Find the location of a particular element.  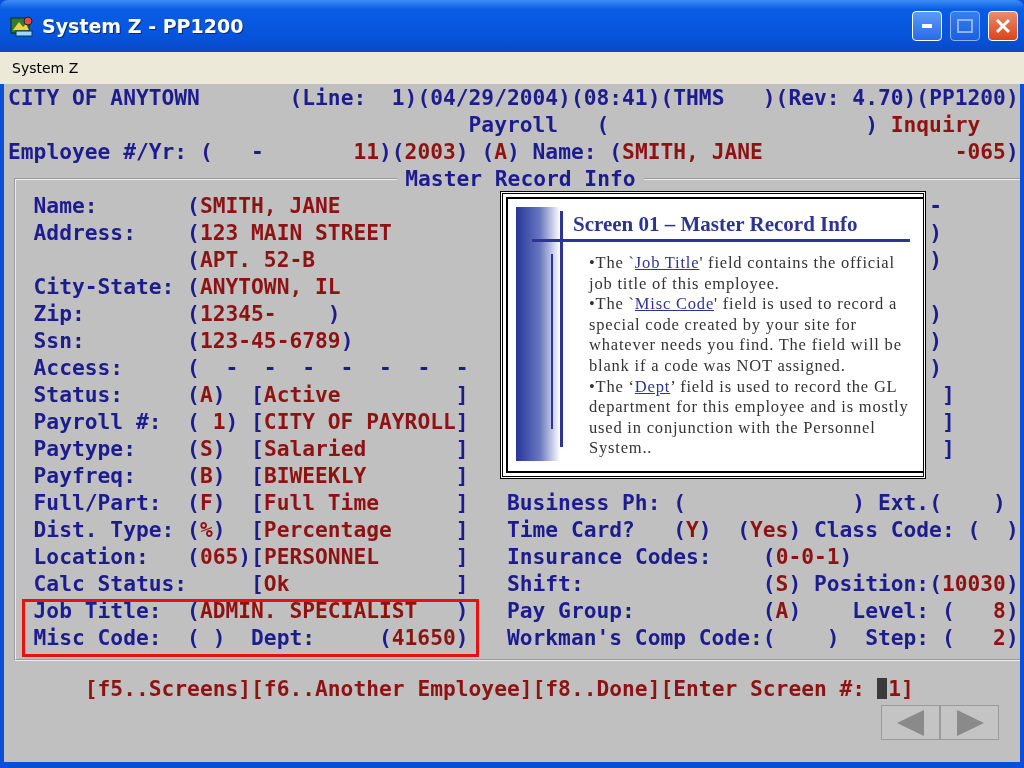

field-label: Access: is located at coordinates (78, 367).